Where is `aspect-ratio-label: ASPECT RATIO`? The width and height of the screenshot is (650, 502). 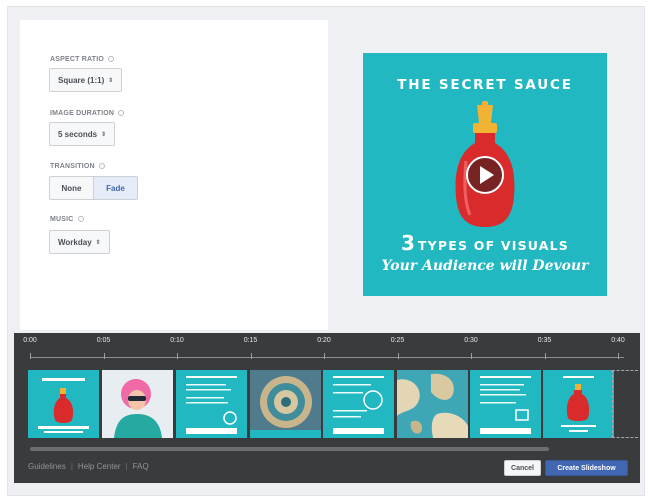
aspect-ratio-label: ASPECT RATIO is located at coordinates (82, 59).